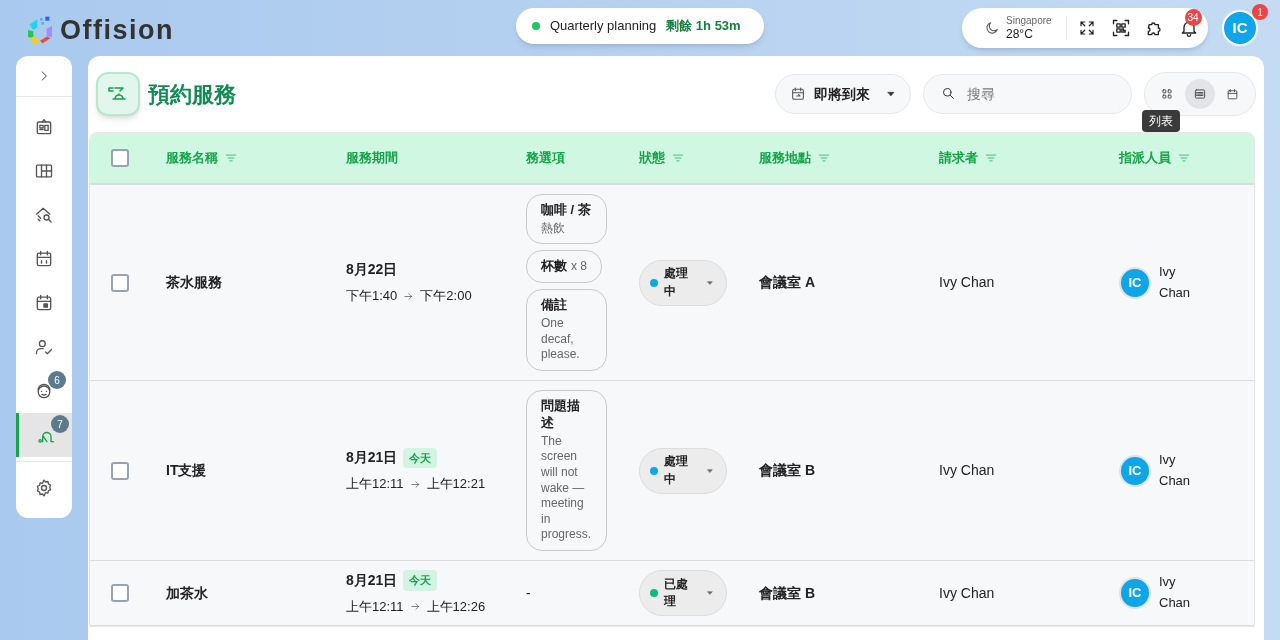 The image size is (1280, 640). I want to click on option-detail: 熱飲, so click(553, 228).